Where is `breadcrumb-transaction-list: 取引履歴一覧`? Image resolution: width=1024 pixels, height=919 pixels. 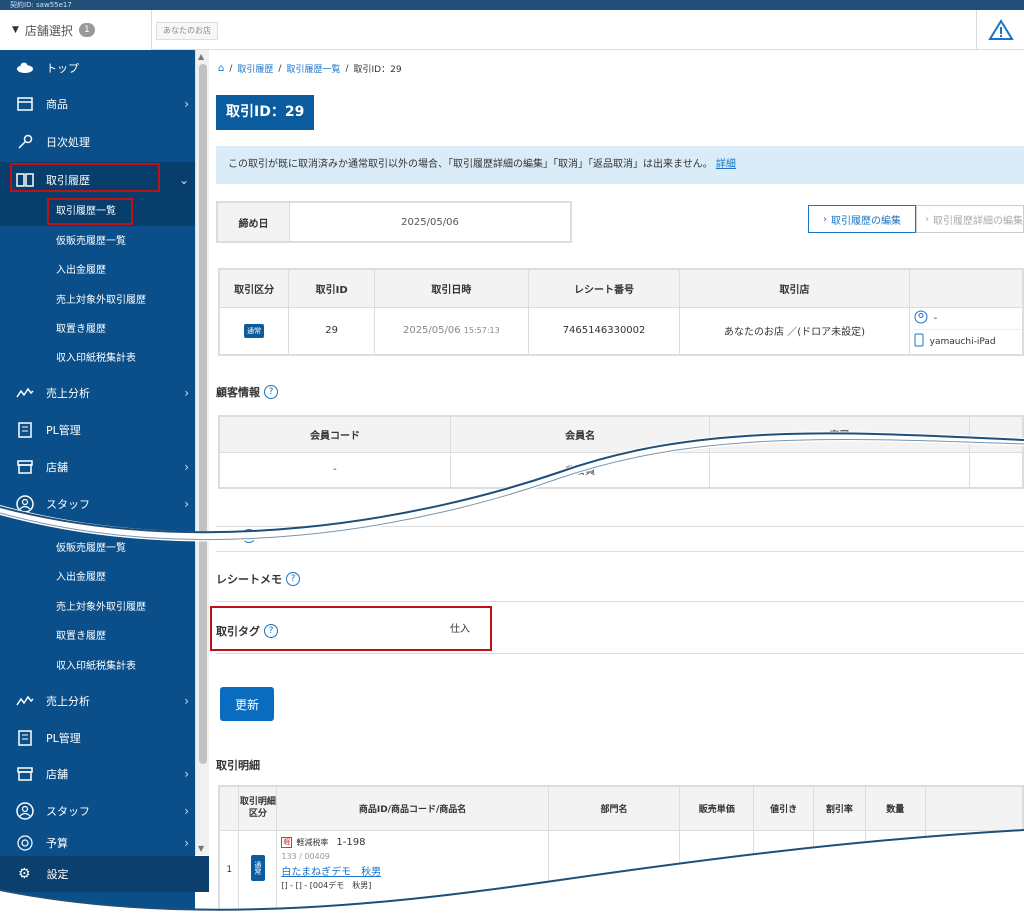
breadcrumb-transaction-list: 取引履歴一覧 is located at coordinates (313, 68).